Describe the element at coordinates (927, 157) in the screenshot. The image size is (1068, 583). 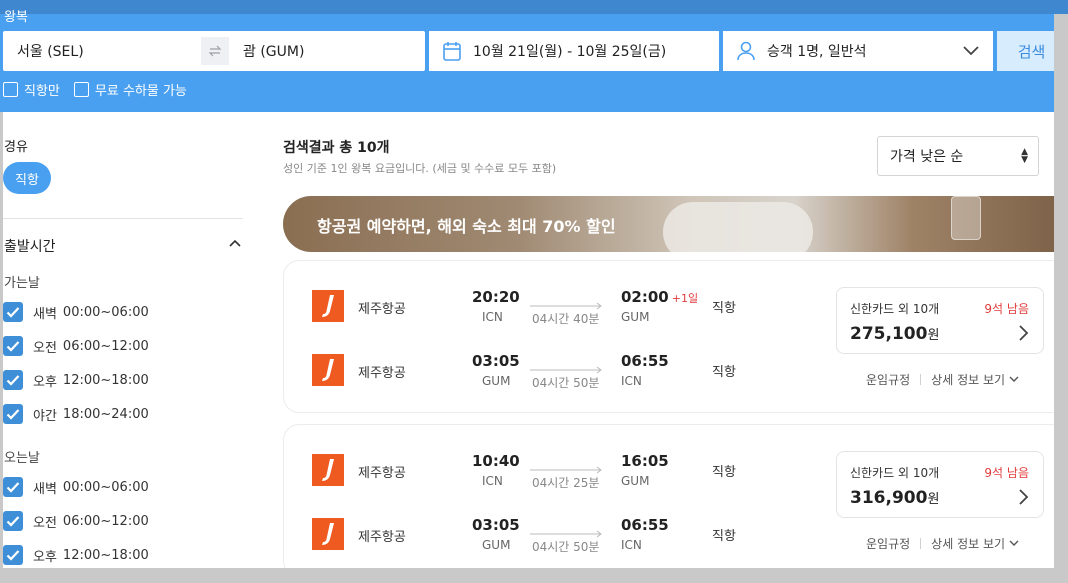
I see `sort-value: 가격 낮은 순` at that location.